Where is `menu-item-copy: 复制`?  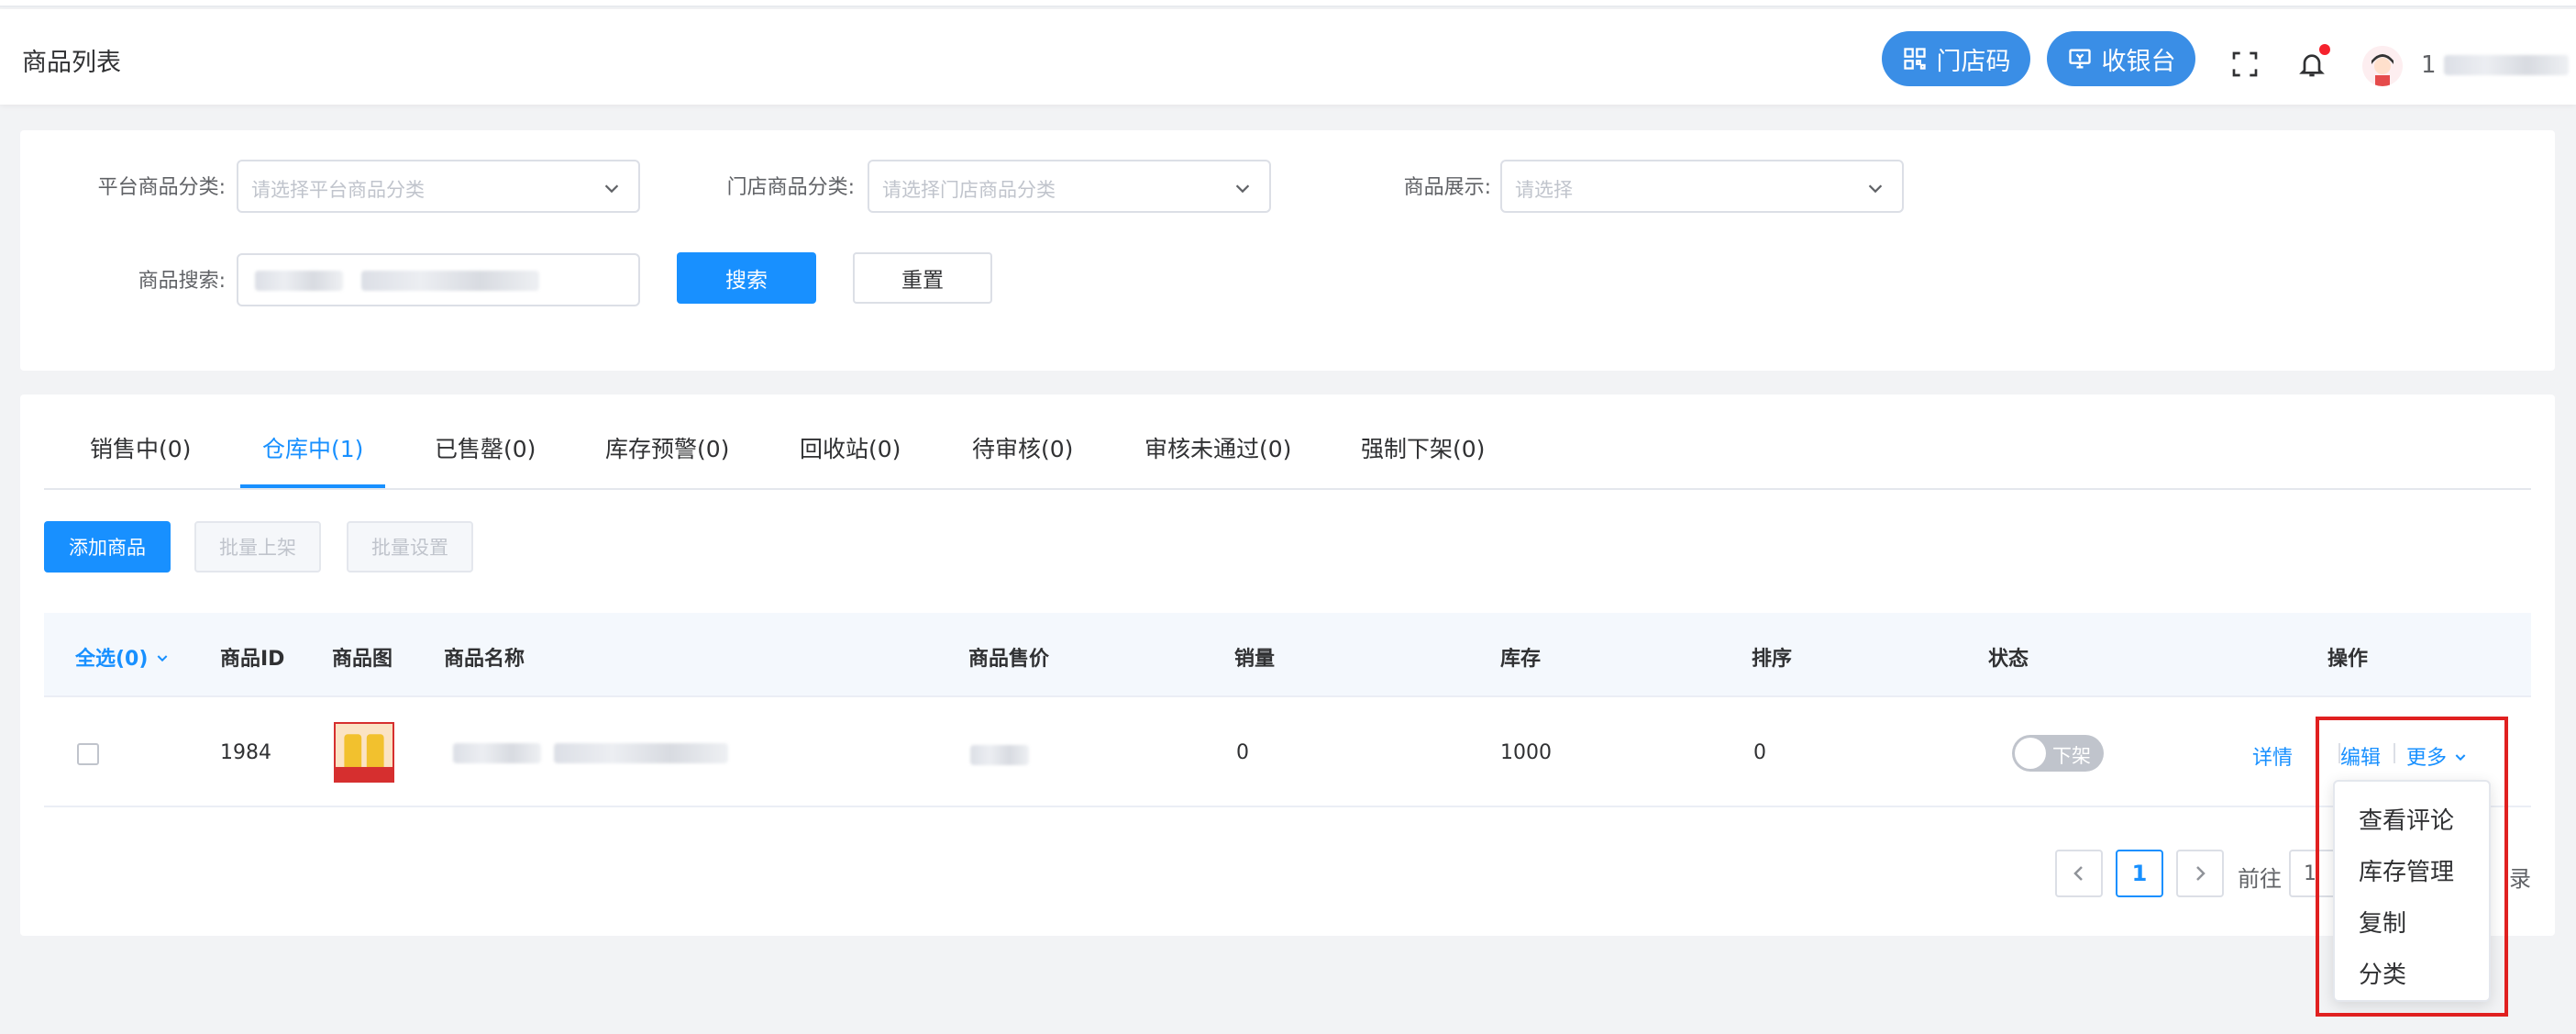
menu-item-copy: 复制 is located at coordinates (2382, 922).